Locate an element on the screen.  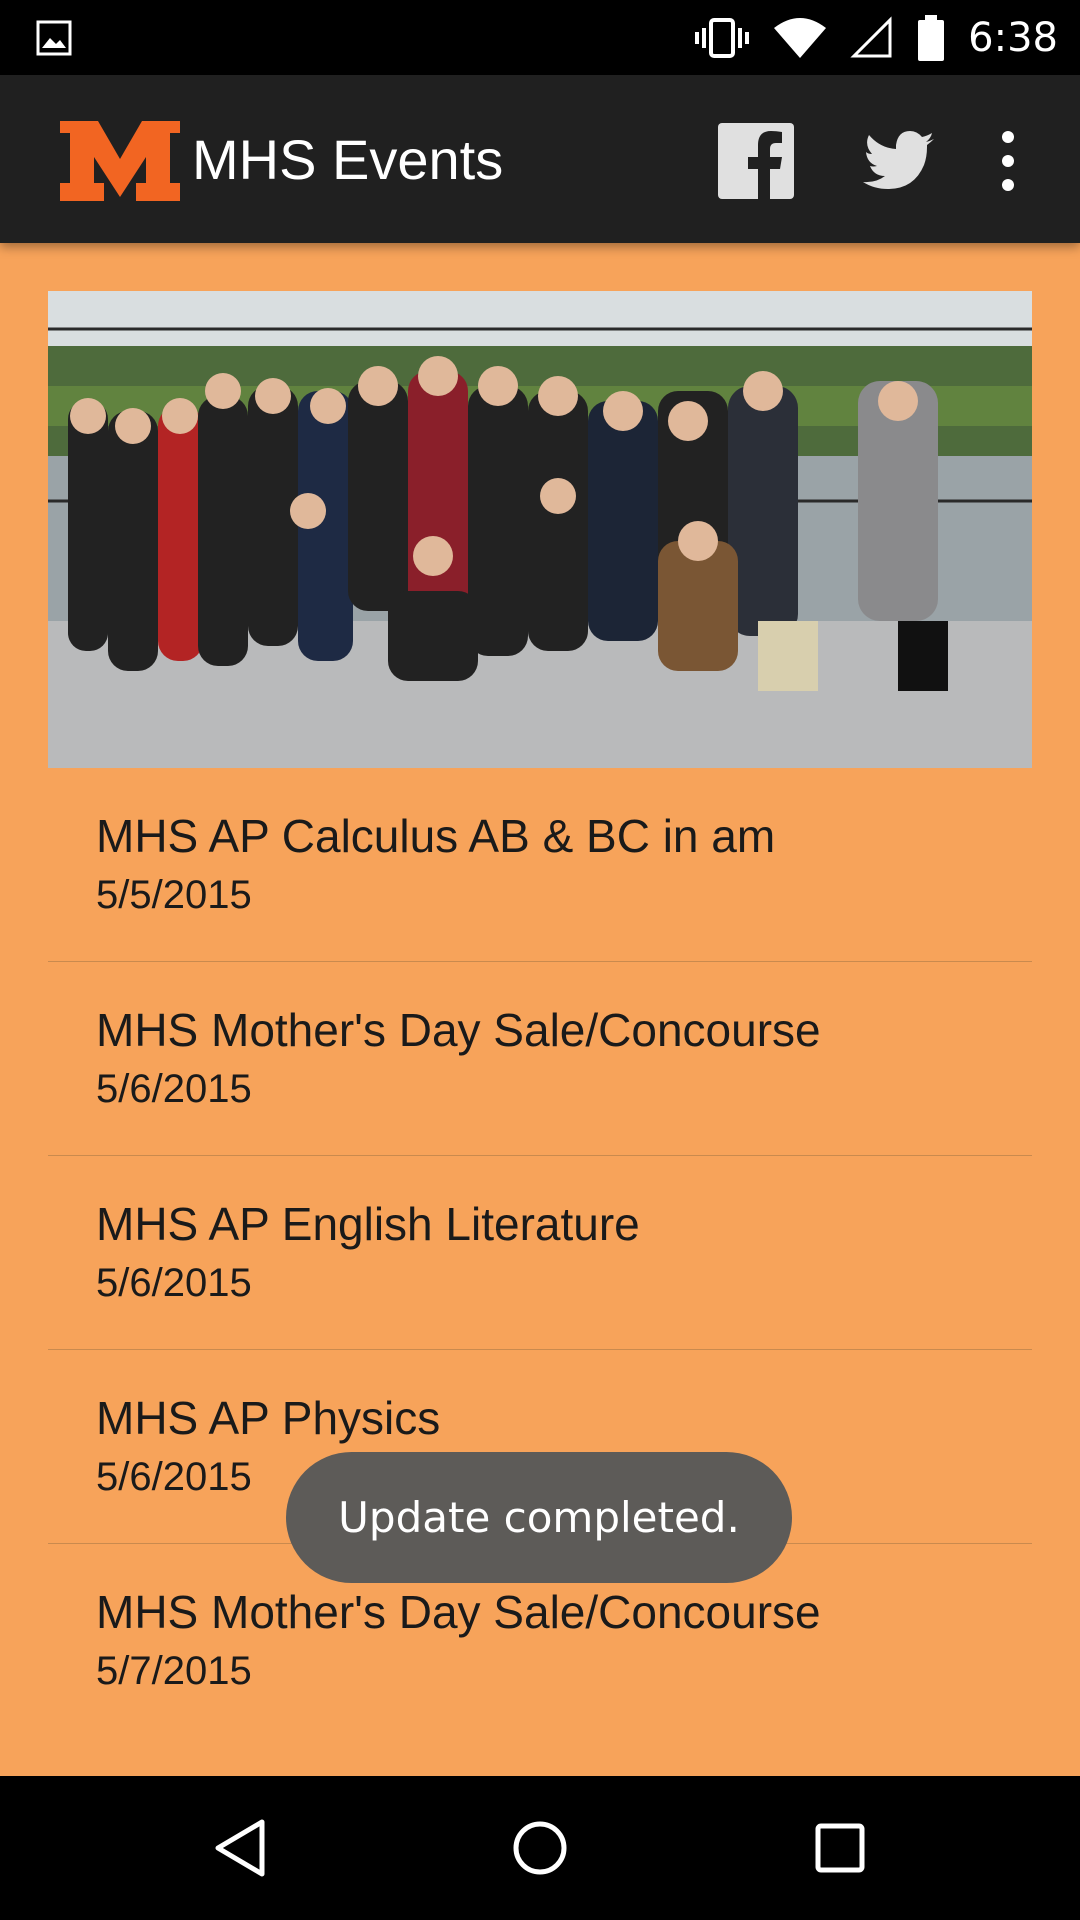
event-date: 5/7/2015 is located at coordinates (174, 1671).